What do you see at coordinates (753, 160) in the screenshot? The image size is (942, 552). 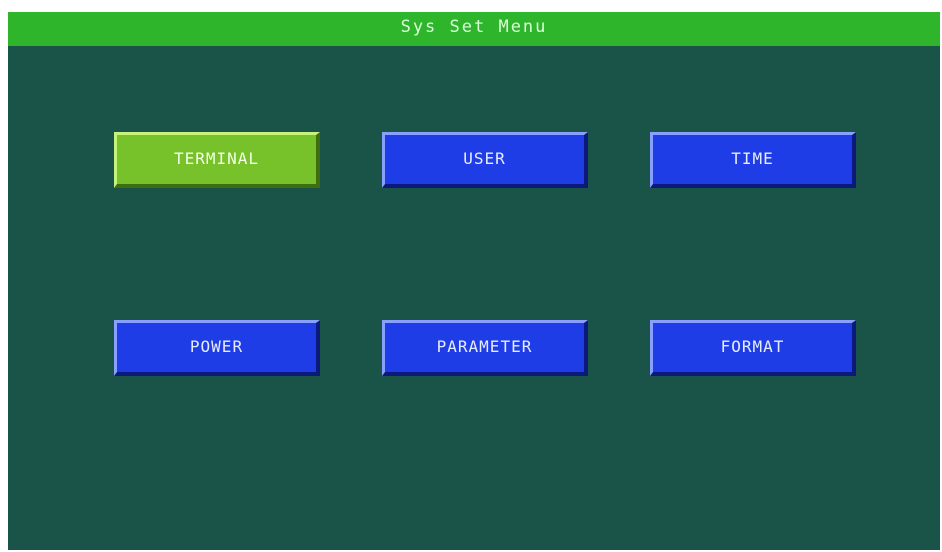 I see `time-button: TIME` at bounding box center [753, 160].